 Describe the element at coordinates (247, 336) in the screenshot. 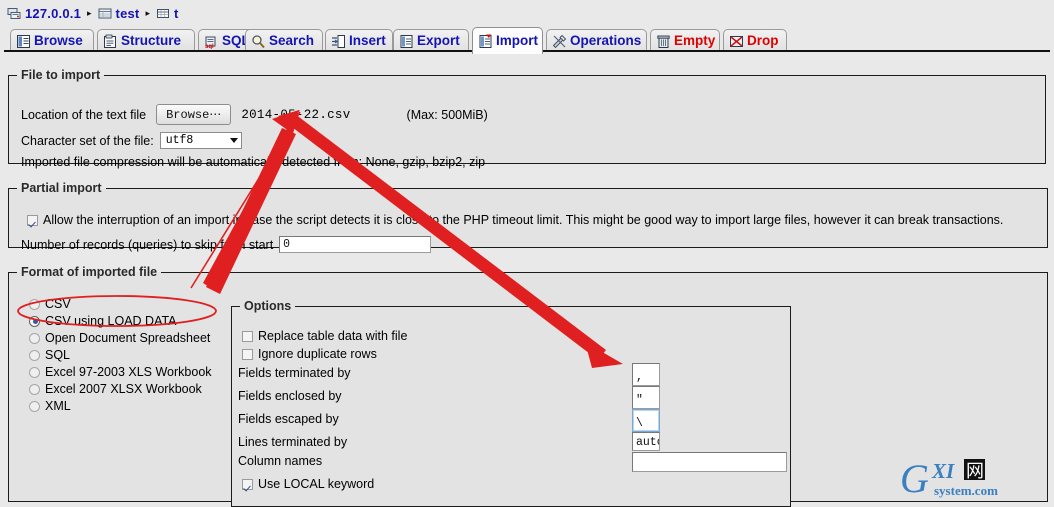

I see `replace-table-data-checkbox` at that location.